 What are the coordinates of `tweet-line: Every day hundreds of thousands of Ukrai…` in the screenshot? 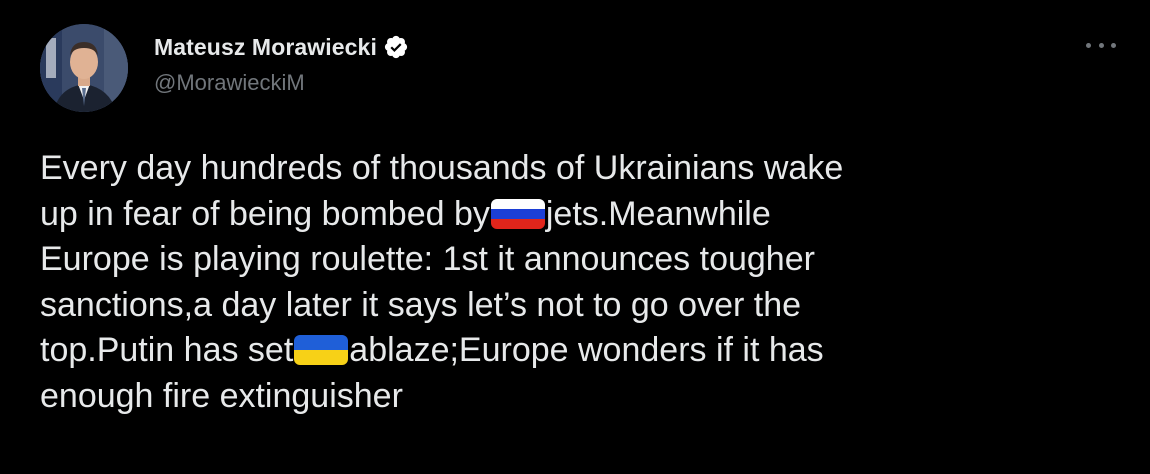 It's located at (442, 168).